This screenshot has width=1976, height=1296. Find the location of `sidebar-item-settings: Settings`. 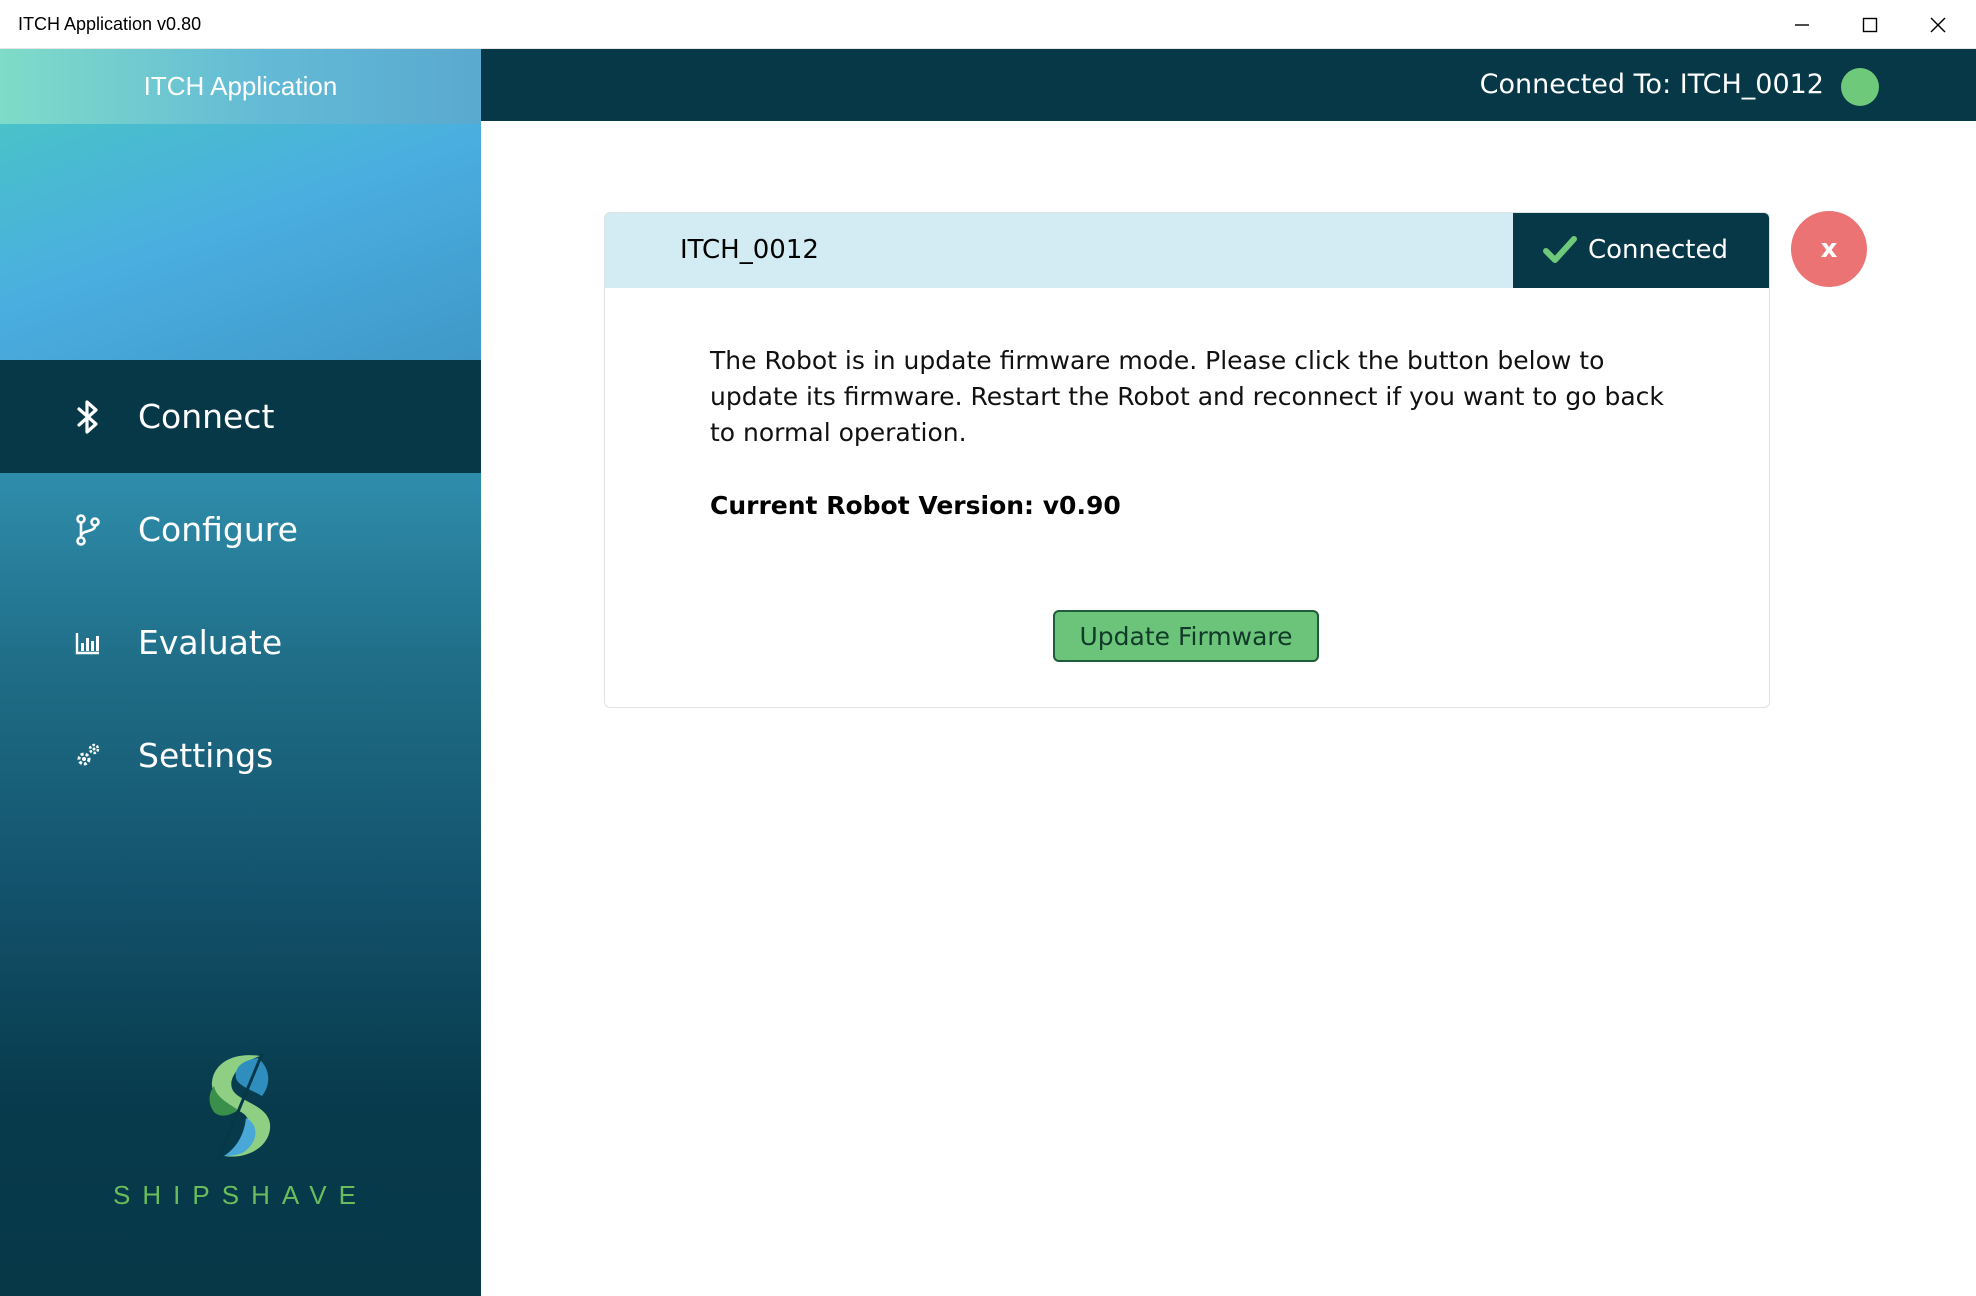

sidebar-item-settings: Settings is located at coordinates (240, 755).